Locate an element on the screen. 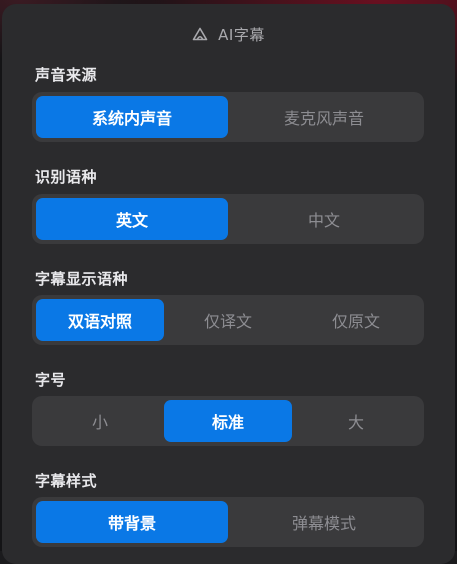  subtitle-style-label: 字幕样式 is located at coordinates (66, 481).